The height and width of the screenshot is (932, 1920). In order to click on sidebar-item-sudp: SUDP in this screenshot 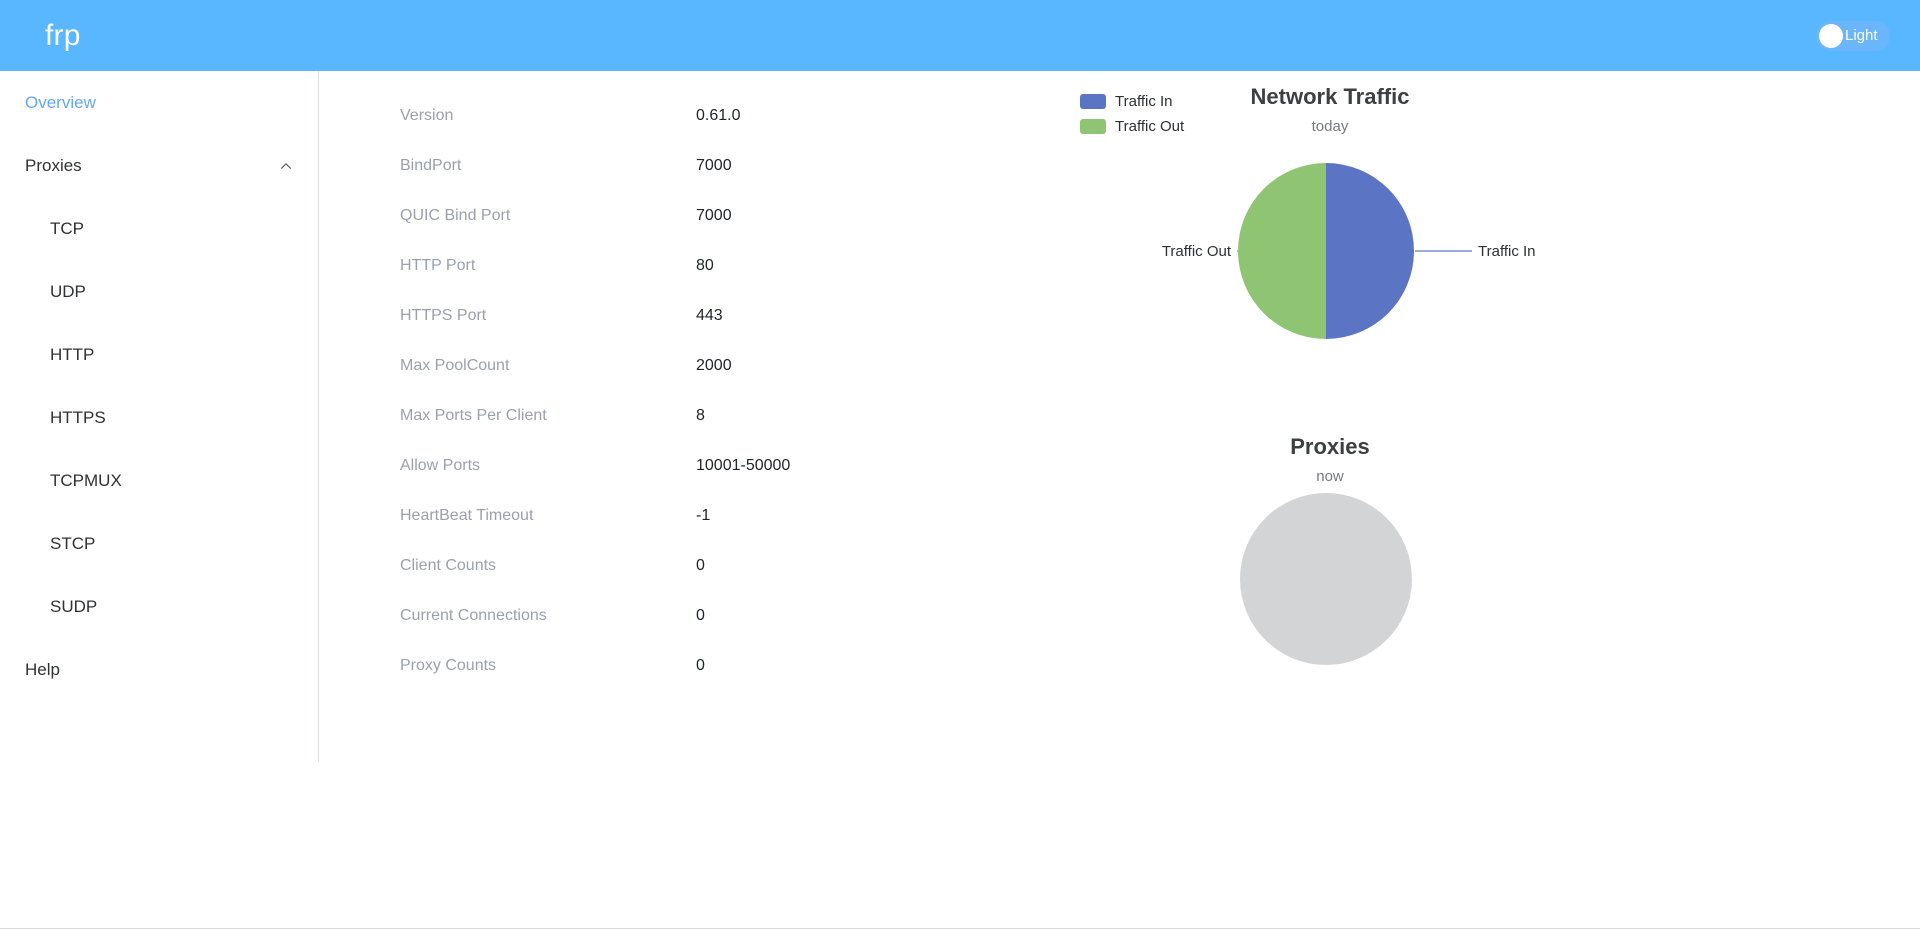, I will do `click(159, 606)`.